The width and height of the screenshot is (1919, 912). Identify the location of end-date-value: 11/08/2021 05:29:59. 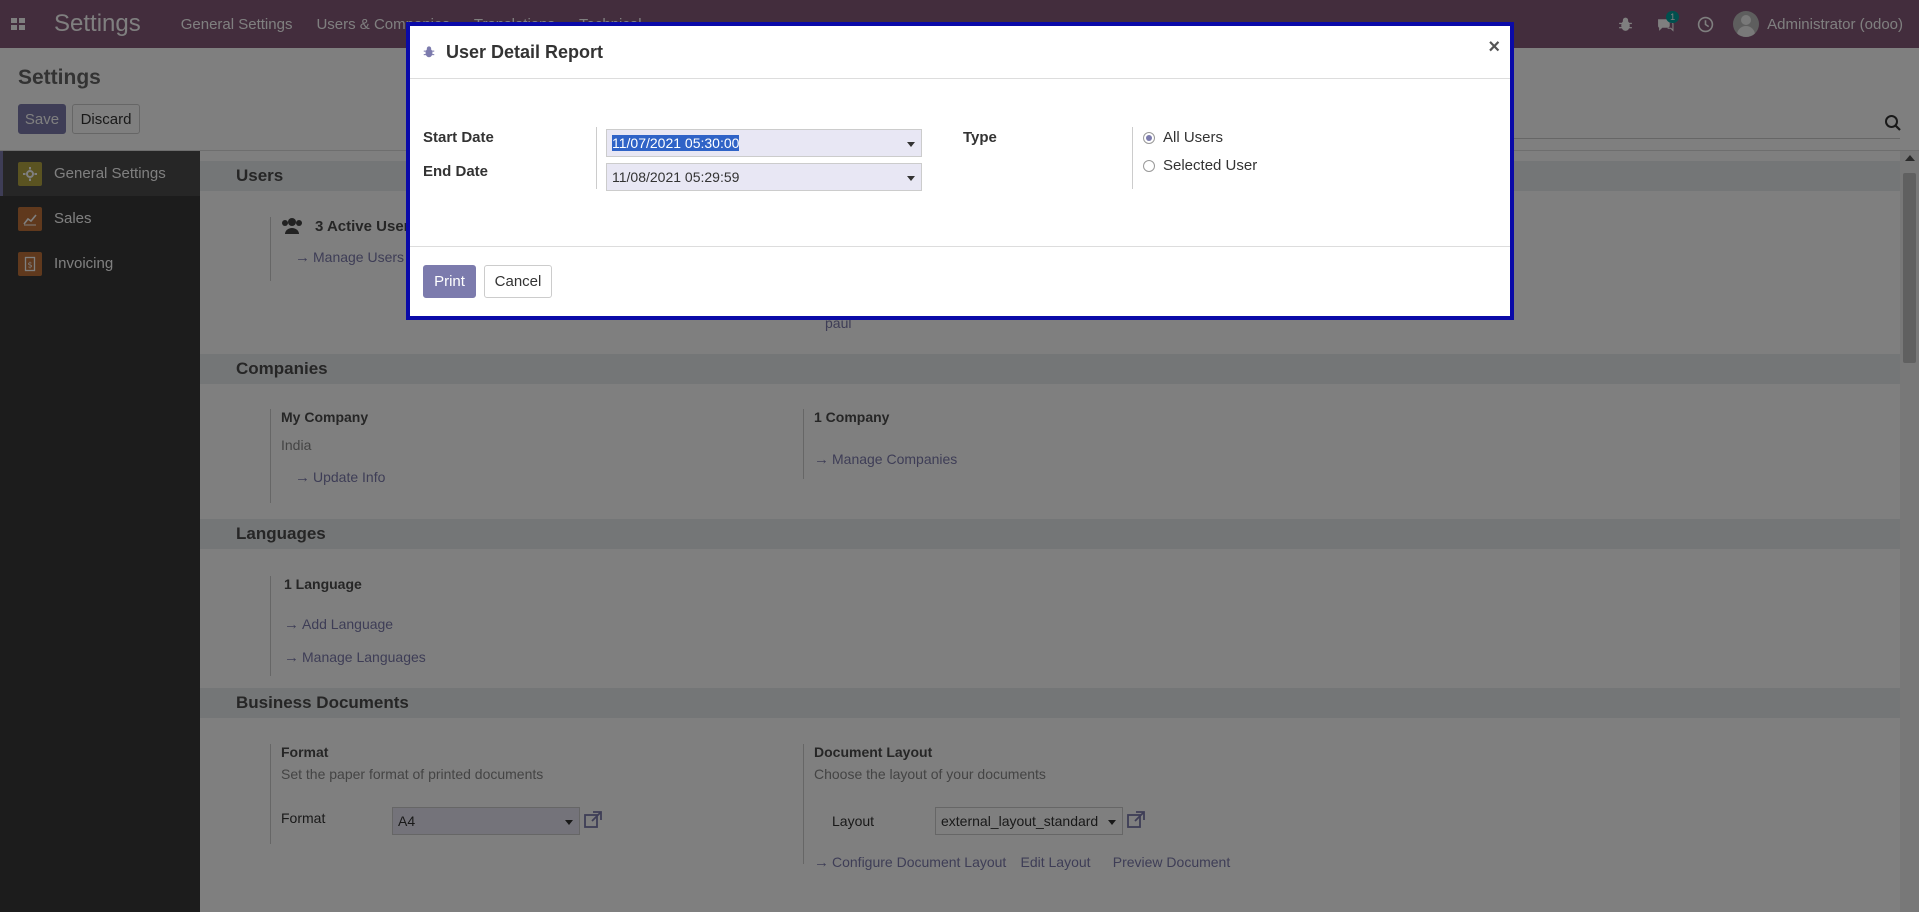
(676, 177).